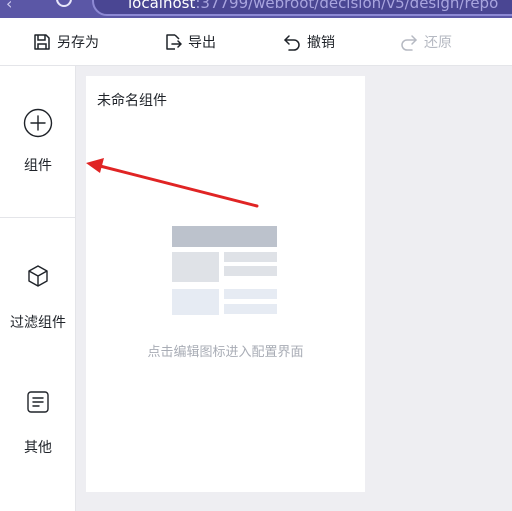 The width and height of the screenshot is (512, 511). I want to click on export-label: 导出, so click(202, 43).